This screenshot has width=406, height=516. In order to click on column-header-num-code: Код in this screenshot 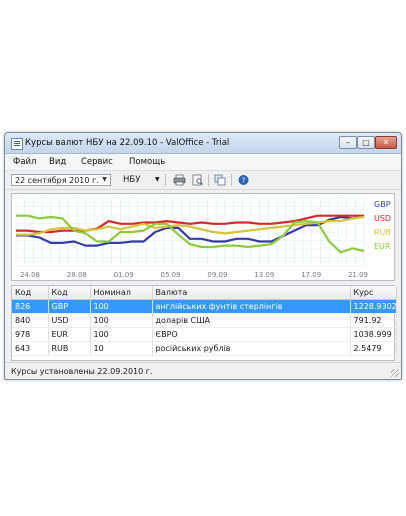, I will do `click(30, 293)`.